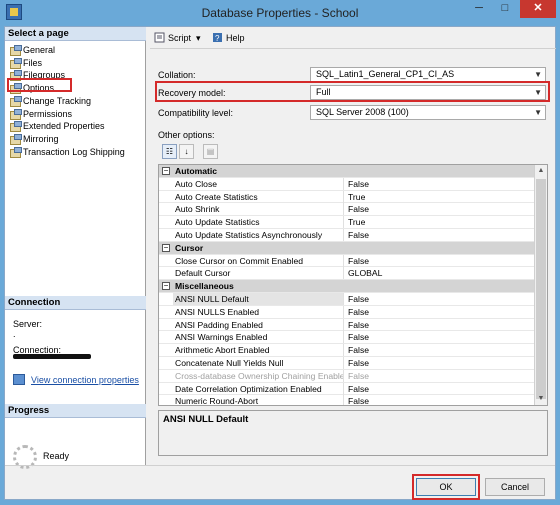 The width and height of the screenshot is (560, 505). I want to click on script-button: Script, so click(179, 38).